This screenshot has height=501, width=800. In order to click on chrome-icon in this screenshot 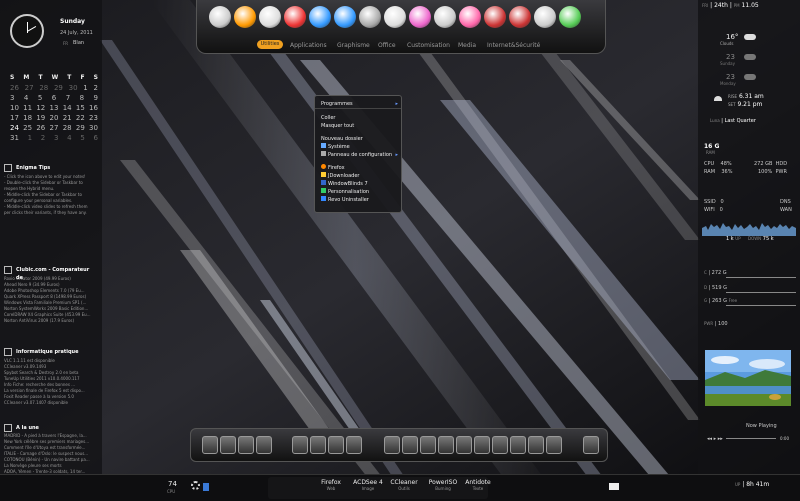, I will do `click(295, 17)`.